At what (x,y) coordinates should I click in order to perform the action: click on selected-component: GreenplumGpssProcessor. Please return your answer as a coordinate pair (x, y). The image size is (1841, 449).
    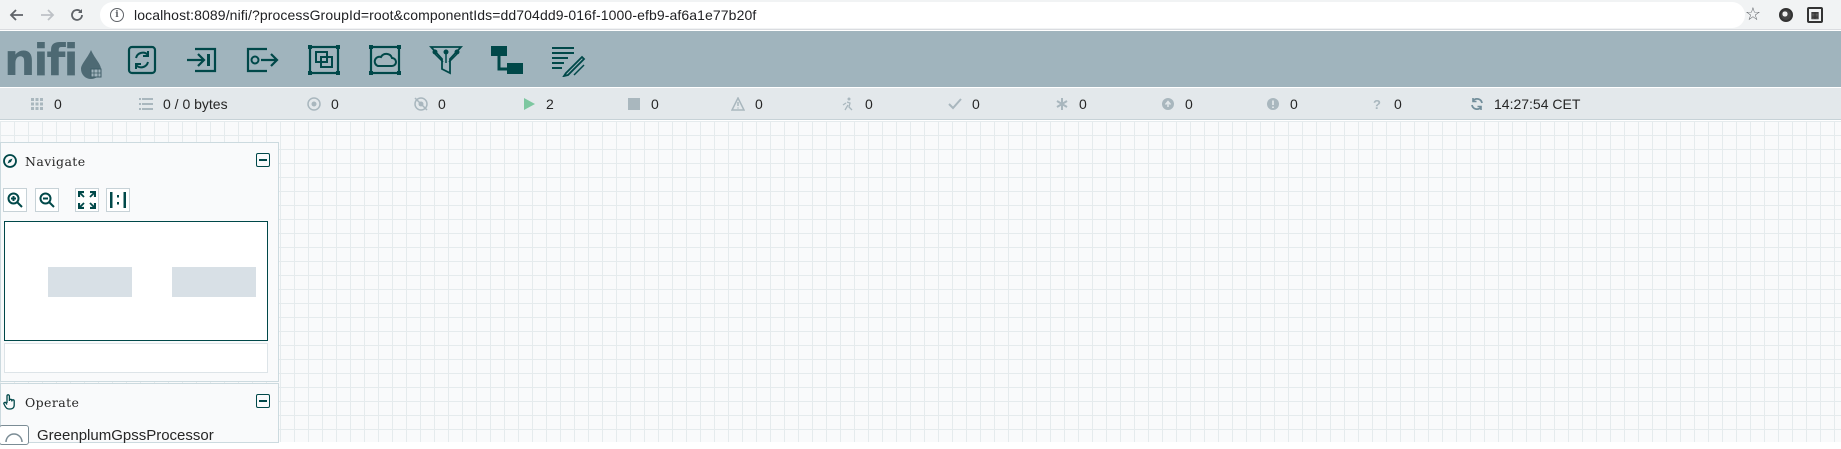
    Looking at the image, I should click on (107, 435).